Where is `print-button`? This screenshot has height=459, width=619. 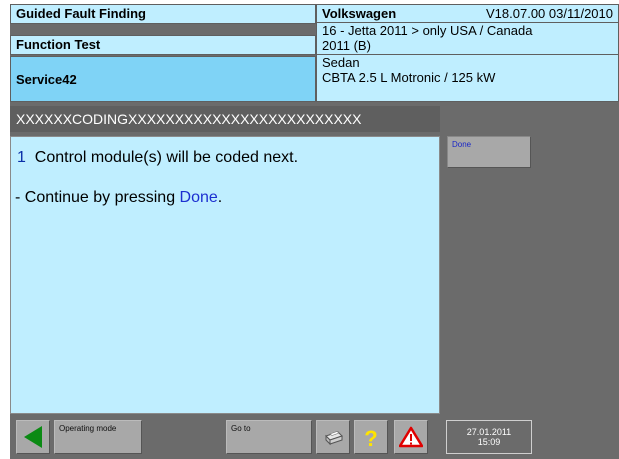 print-button is located at coordinates (333, 437).